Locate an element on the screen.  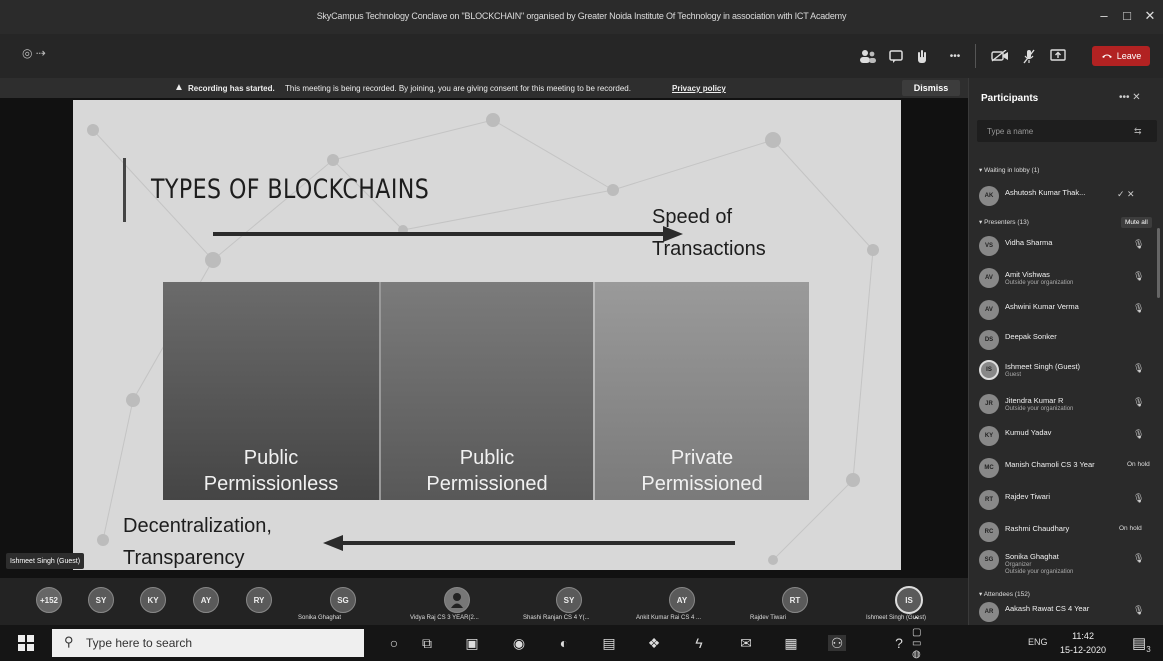
participant-avatar: IS is located at coordinates (909, 600).